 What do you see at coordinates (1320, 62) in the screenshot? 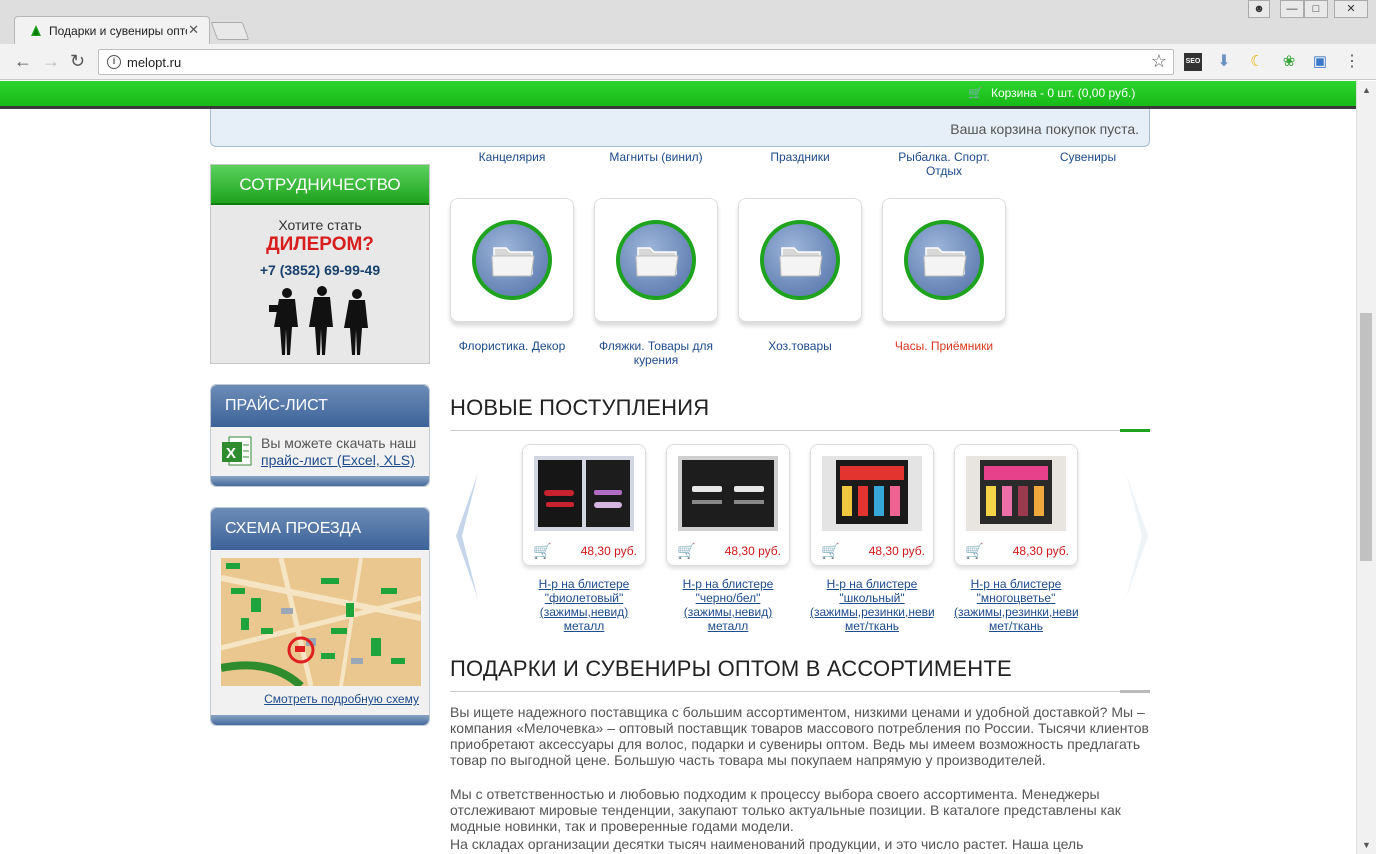
I see `screen-extension-icon: ▣` at bounding box center [1320, 62].